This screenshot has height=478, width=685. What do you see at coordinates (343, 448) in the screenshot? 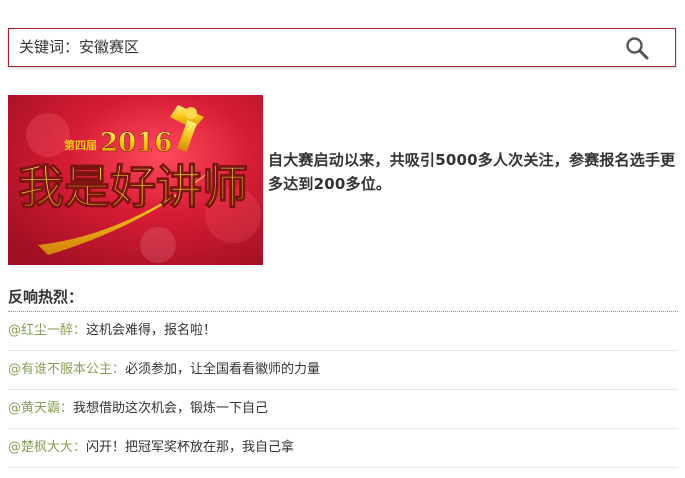
I see `comment-item: @楚枫大大：闪开！把冠军奖杯放在那，我自己拿` at bounding box center [343, 448].